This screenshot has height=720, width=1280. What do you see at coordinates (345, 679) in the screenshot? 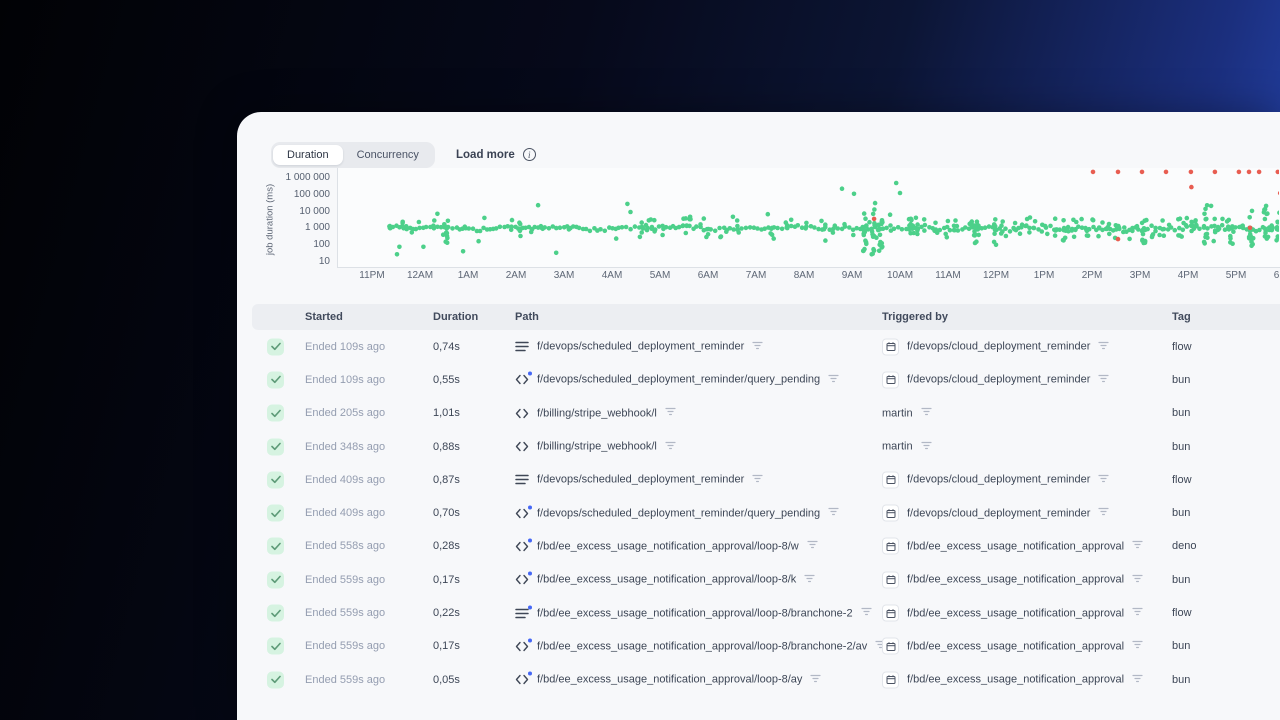
I see `started-cell: Ended 559s ago` at bounding box center [345, 679].